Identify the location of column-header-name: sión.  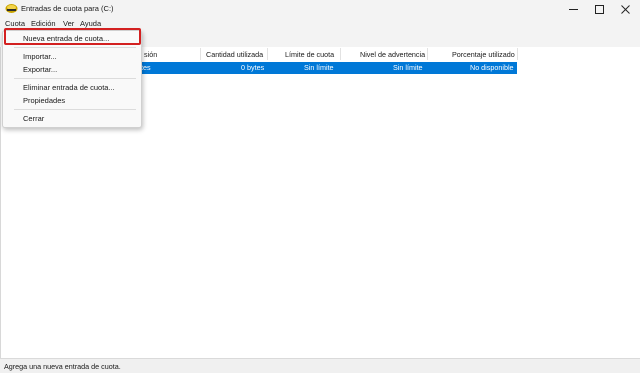
(150, 54).